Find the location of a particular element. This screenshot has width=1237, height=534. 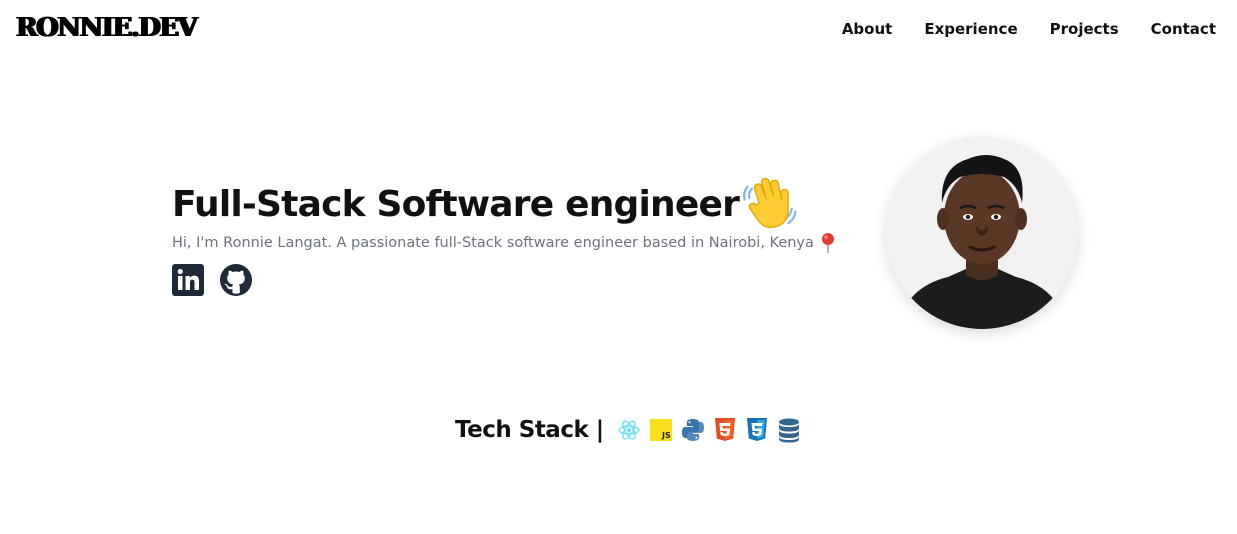

nav-contact: Contact is located at coordinates (1183, 29).